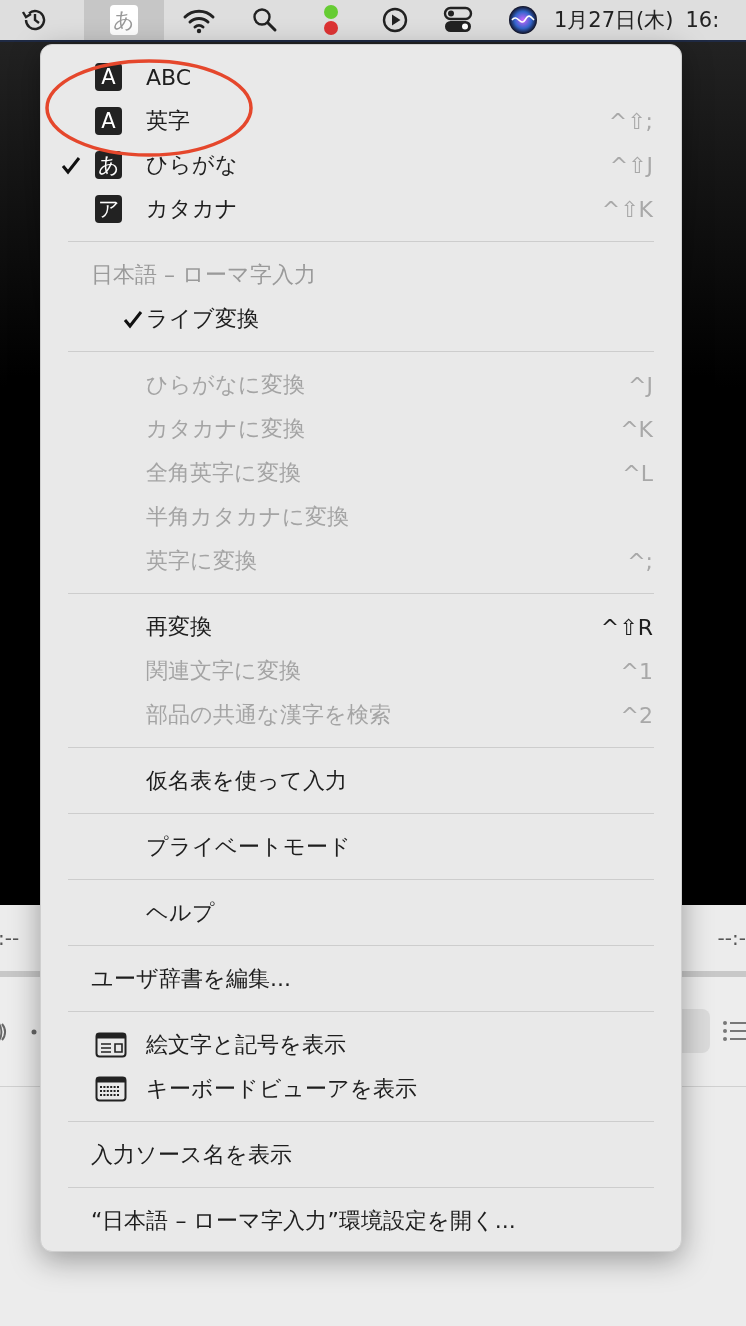 This screenshot has height=1326, width=746. Describe the element at coordinates (225, 429) in the screenshot. I see `menu-item: カタカナに変換` at that location.